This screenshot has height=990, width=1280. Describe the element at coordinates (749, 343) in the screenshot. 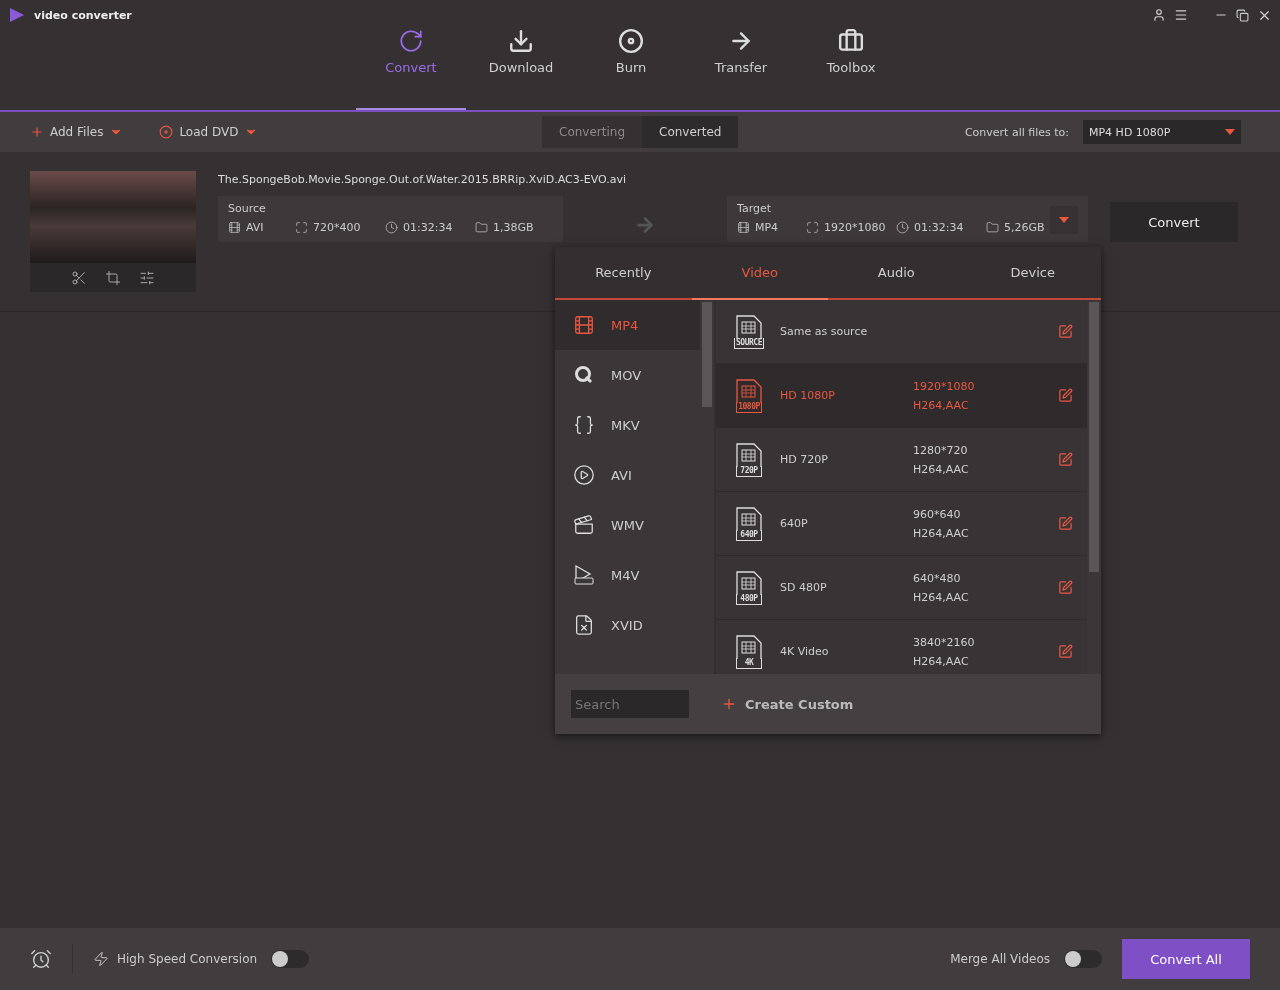

I see `file-badge: SOURCE` at that location.